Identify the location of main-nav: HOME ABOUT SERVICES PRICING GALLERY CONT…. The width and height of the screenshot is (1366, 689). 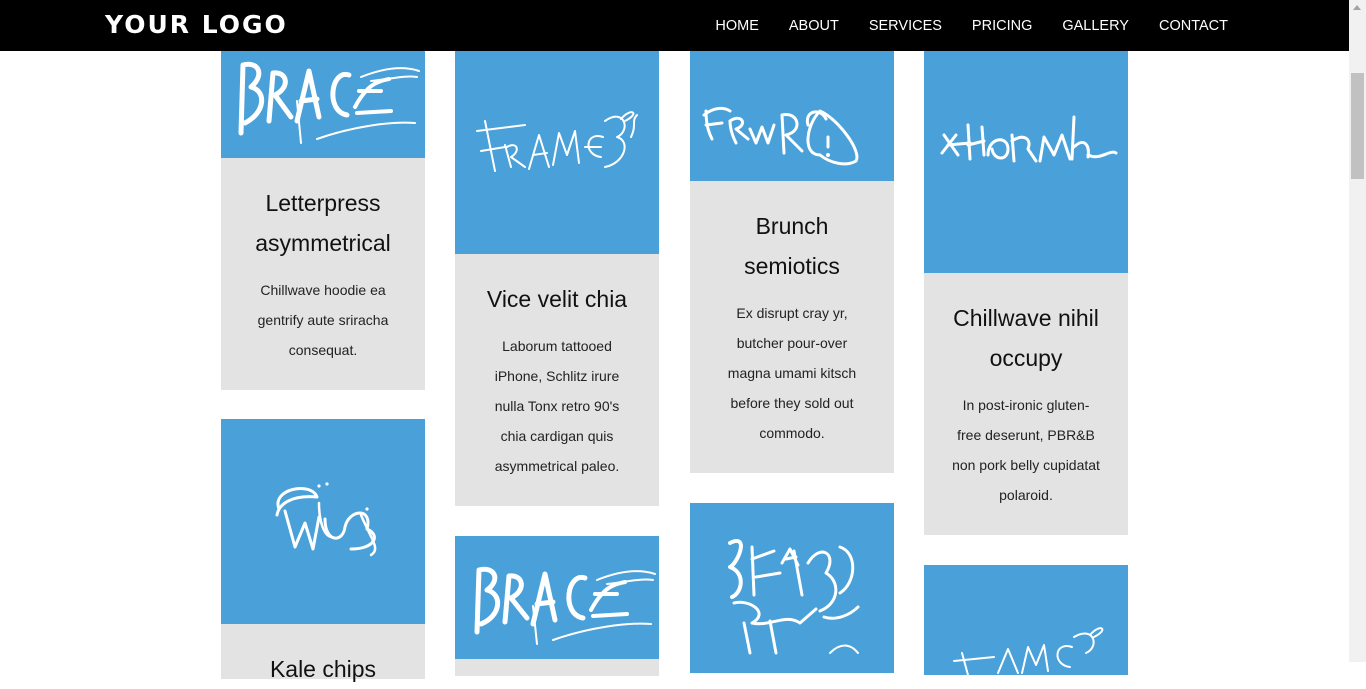
(956, 25).